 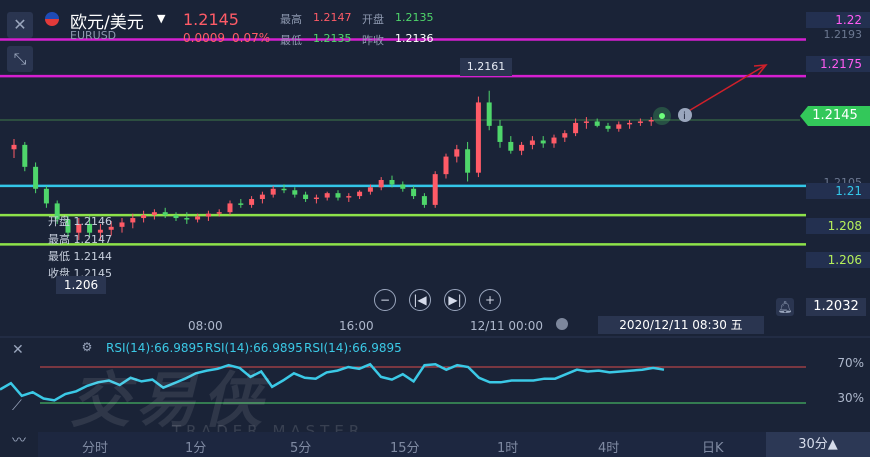 I want to click on draw-tool-icon: ⟋, so click(x=17, y=406).